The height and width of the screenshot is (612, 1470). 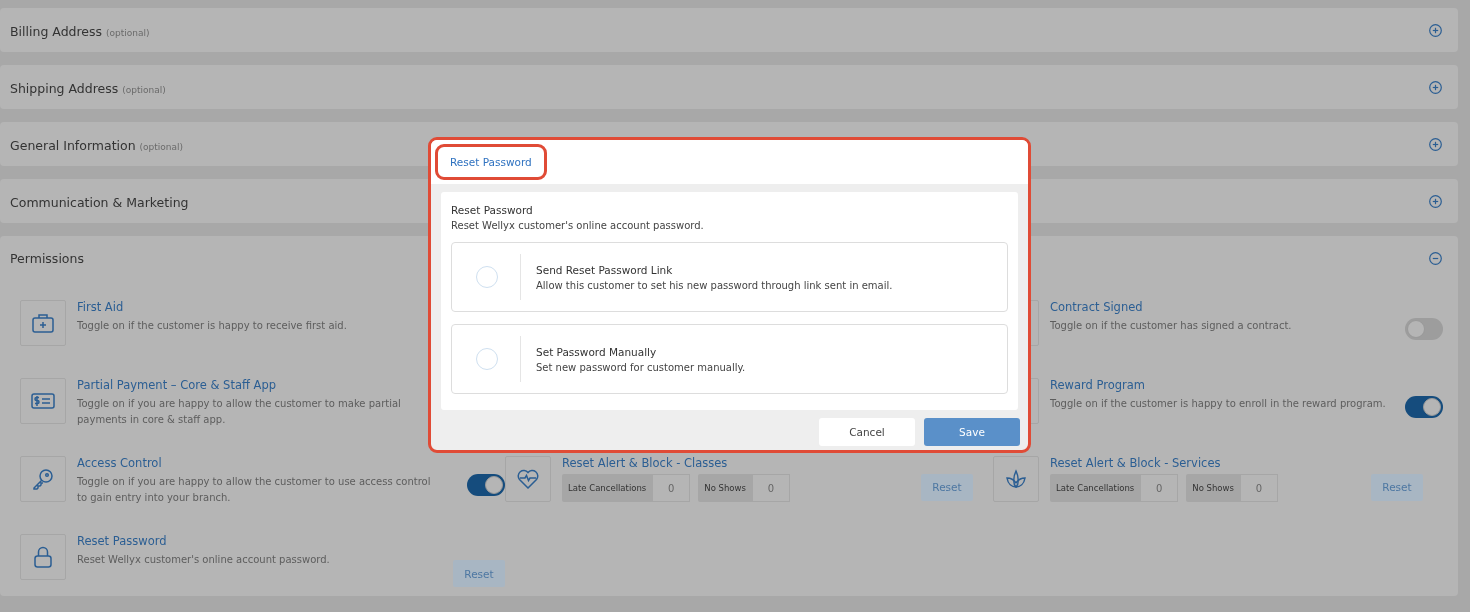 What do you see at coordinates (254, 490) in the screenshot?
I see `permission-description: Toggle on if you are happy to allow the customer to use access control to gain entry into your branch.` at bounding box center [254, 490].